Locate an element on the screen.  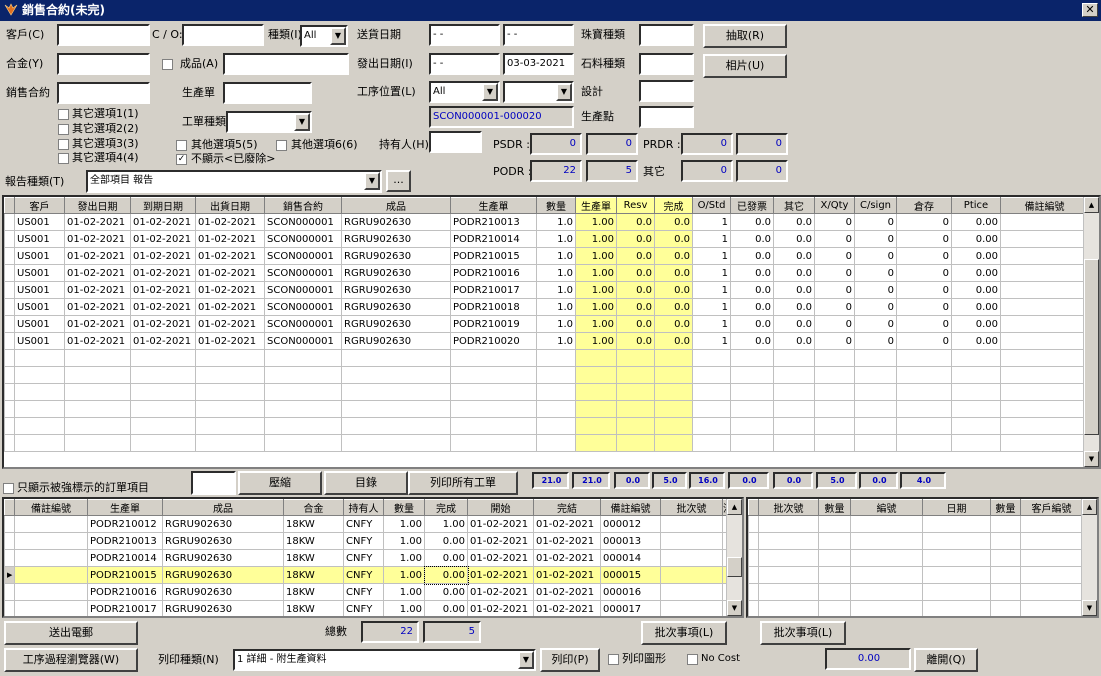
process-select: All ▼ is located at coordinates (464, 92).